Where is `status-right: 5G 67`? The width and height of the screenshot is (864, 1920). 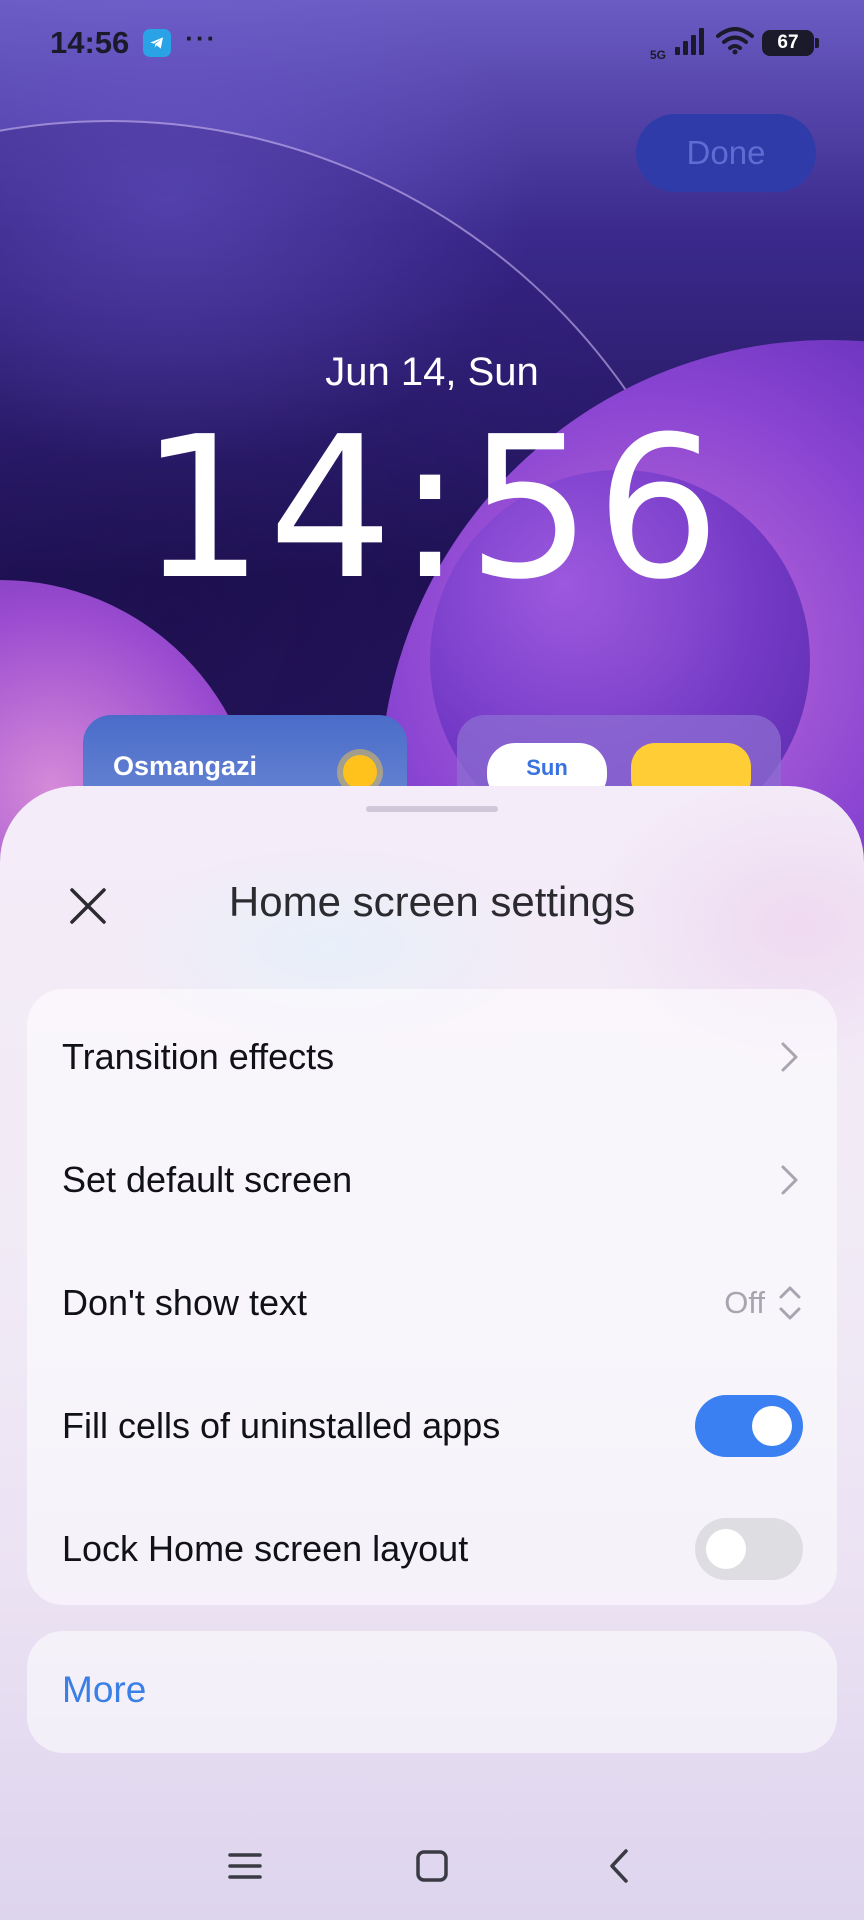
status-right: 5G 67 is located at coordinates (734, 43).